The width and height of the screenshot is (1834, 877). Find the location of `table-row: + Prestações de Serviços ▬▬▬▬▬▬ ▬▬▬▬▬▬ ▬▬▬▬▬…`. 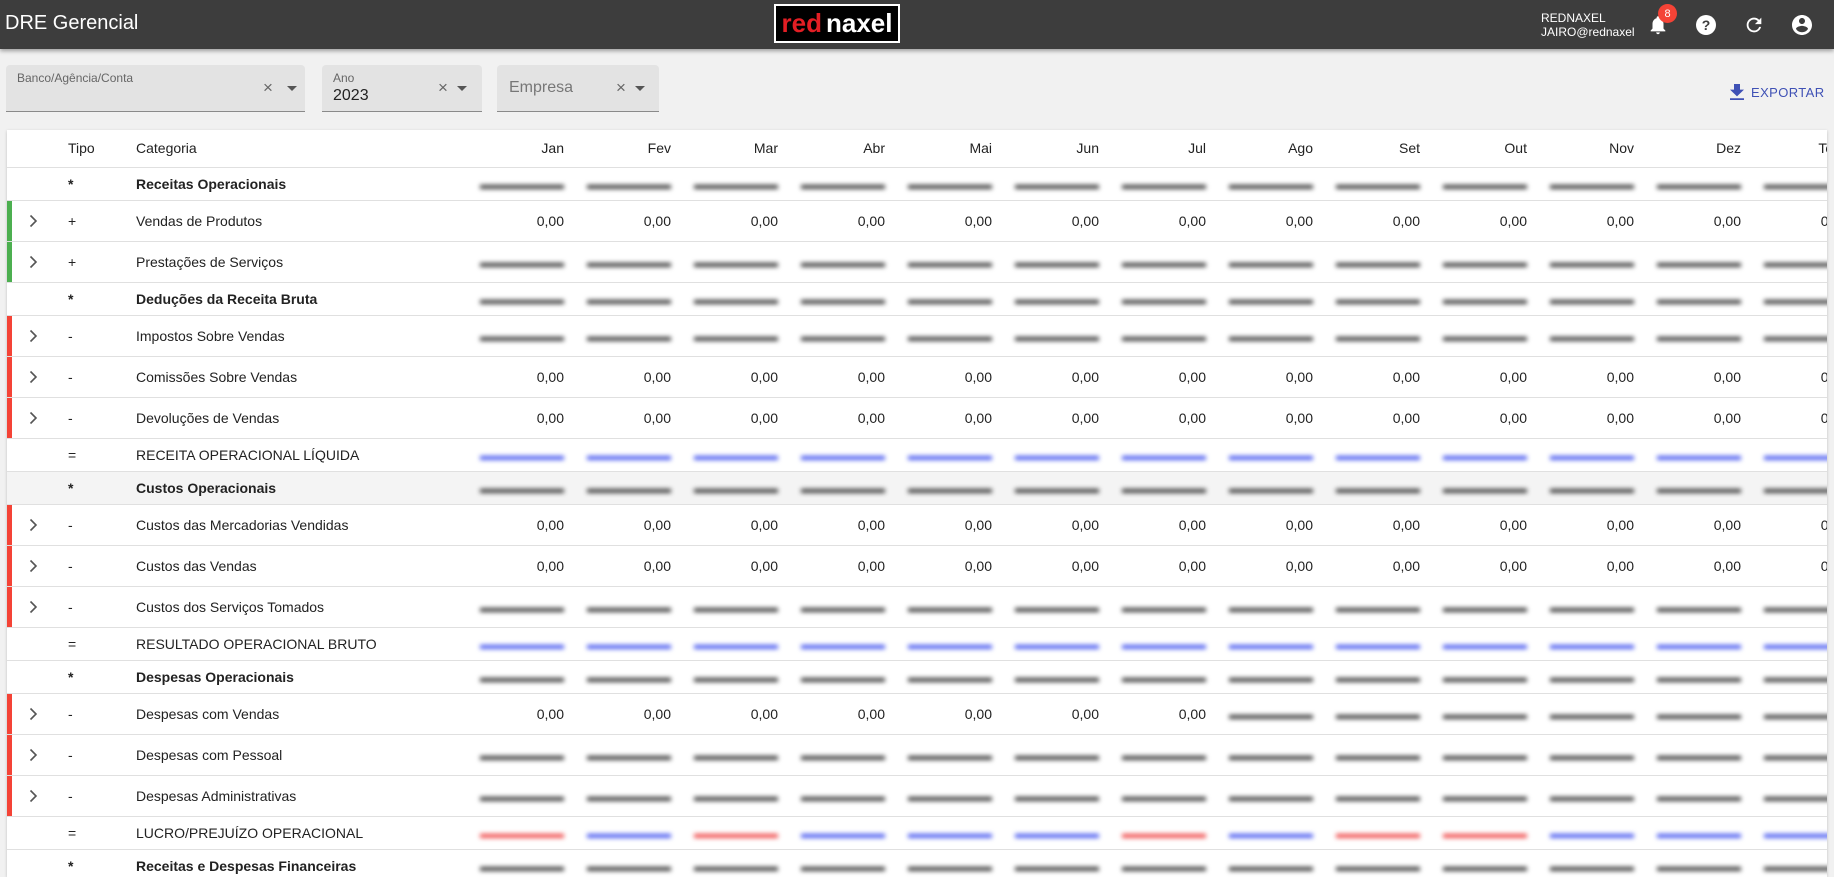

table-row: + Prestações de Serviços ▬▬▬▬▬▬ ▬▬▬▬▬▬ ▬▬▬▬▬… is located at coordinates (917, 262).